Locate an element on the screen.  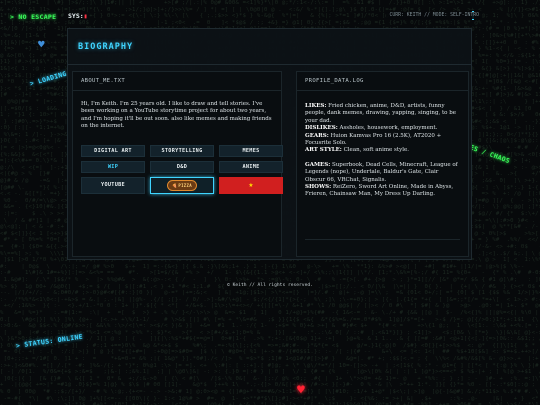
pizza-badge: 🍕 PIZZA is located at coordinates (182, 185).